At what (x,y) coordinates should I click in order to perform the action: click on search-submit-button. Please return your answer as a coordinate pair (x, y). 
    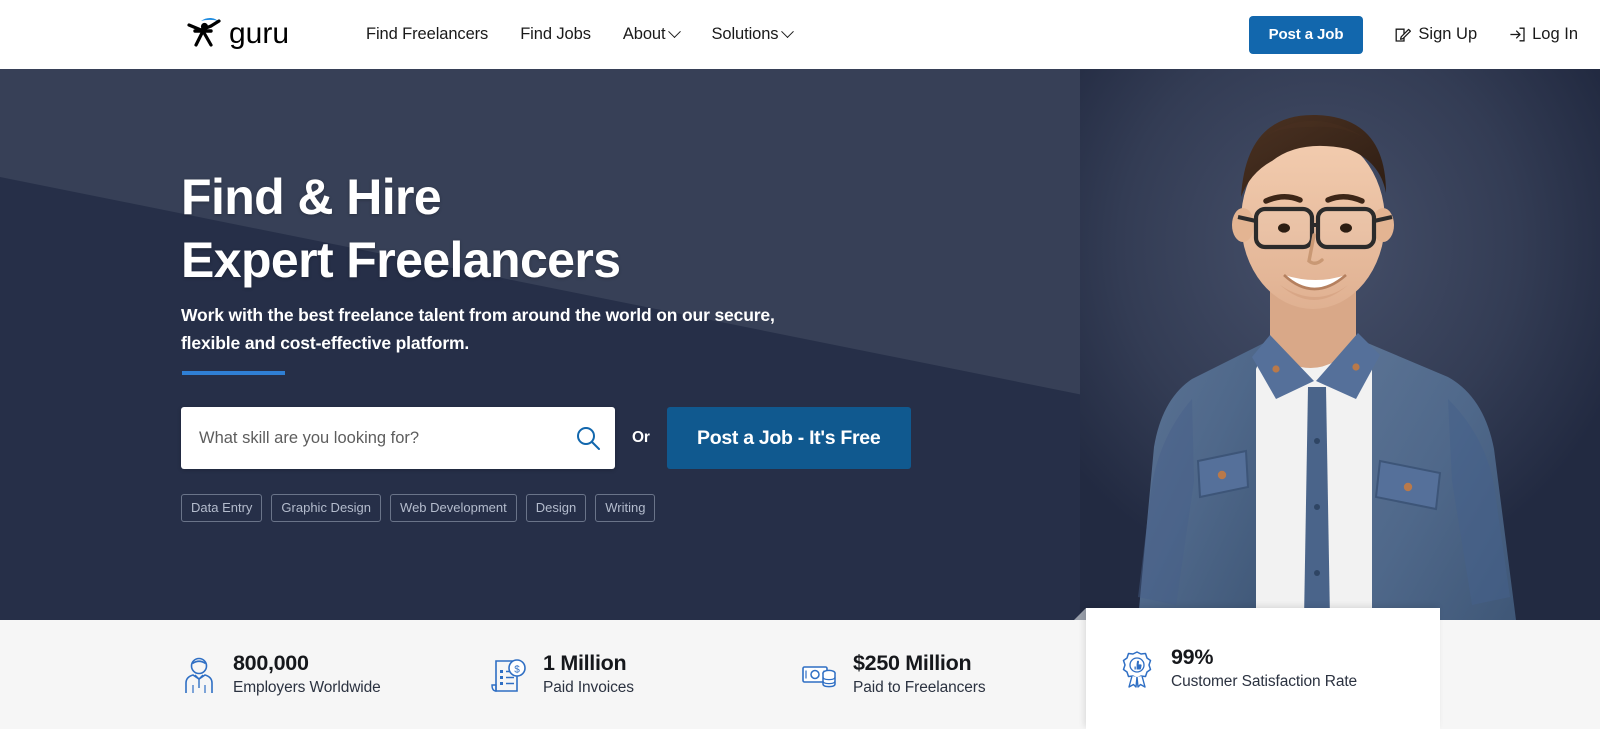
    Looking at the image, I should click on (588, 438).